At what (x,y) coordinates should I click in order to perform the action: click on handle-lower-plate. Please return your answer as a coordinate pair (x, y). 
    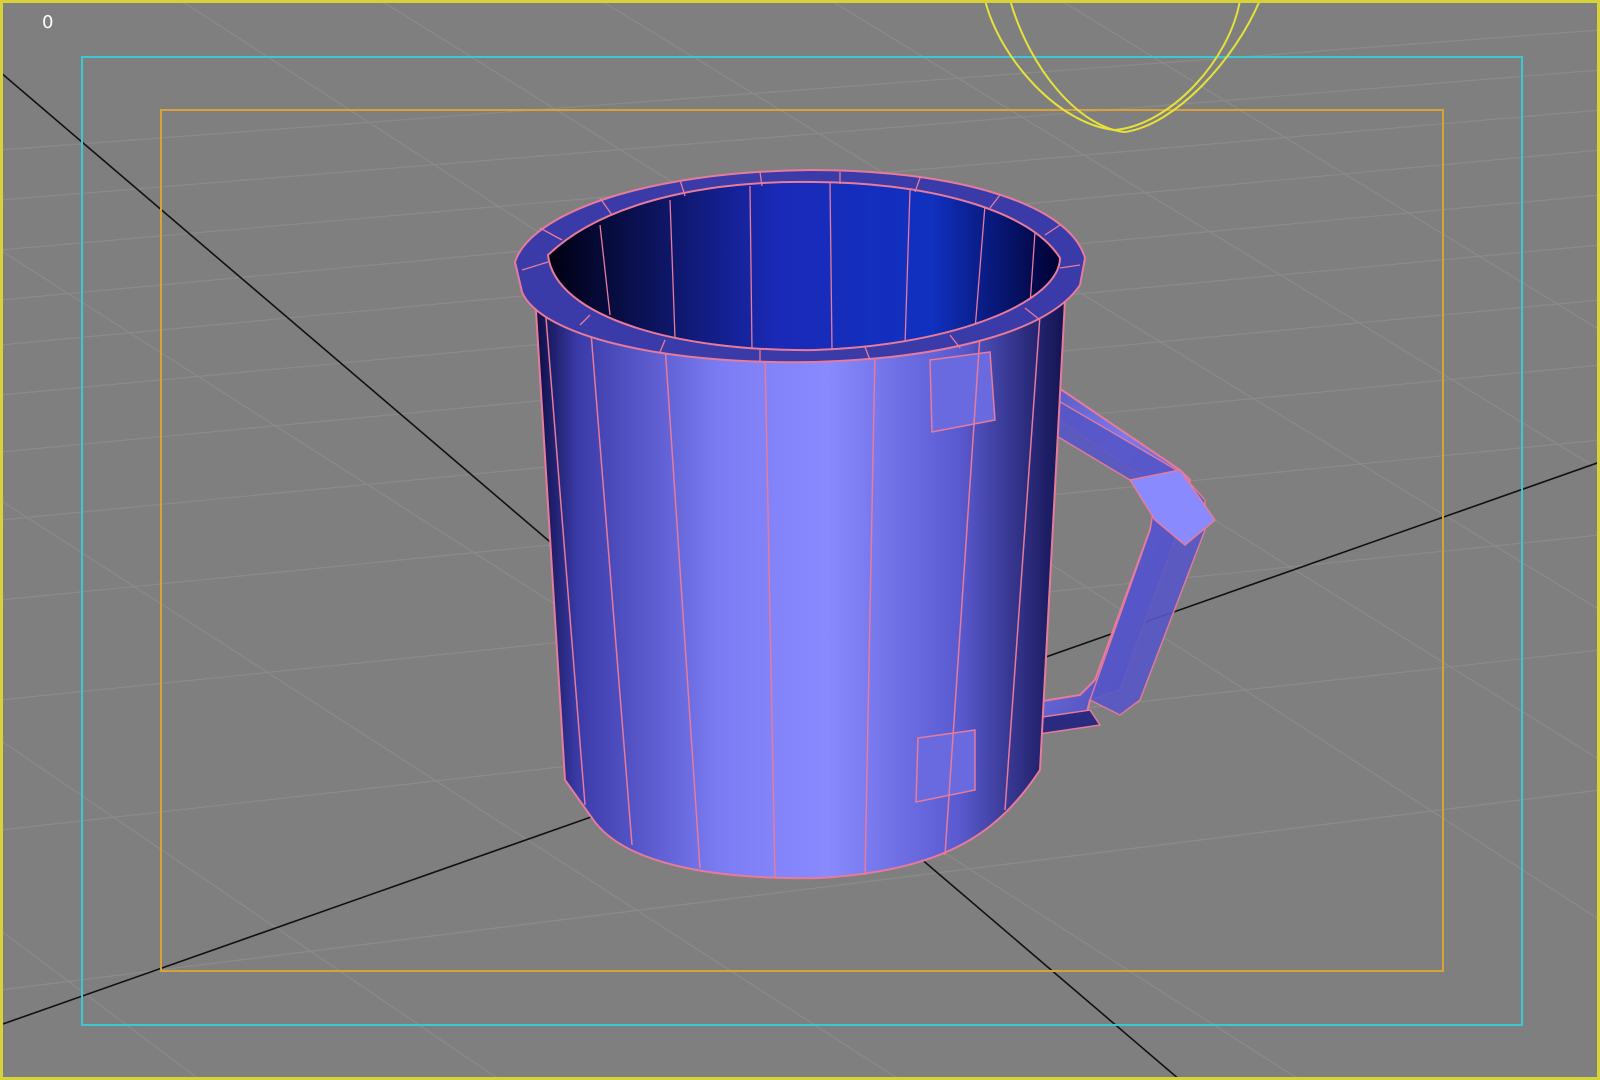
    Looking at the image, I should click on (945, 766).